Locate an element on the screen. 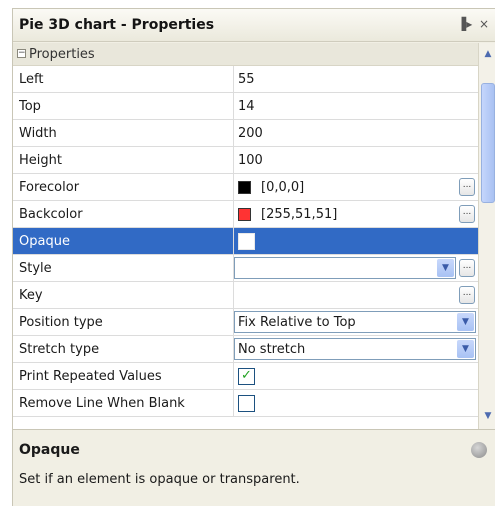  opaque-checkbox is located at coordinates (246, 241).